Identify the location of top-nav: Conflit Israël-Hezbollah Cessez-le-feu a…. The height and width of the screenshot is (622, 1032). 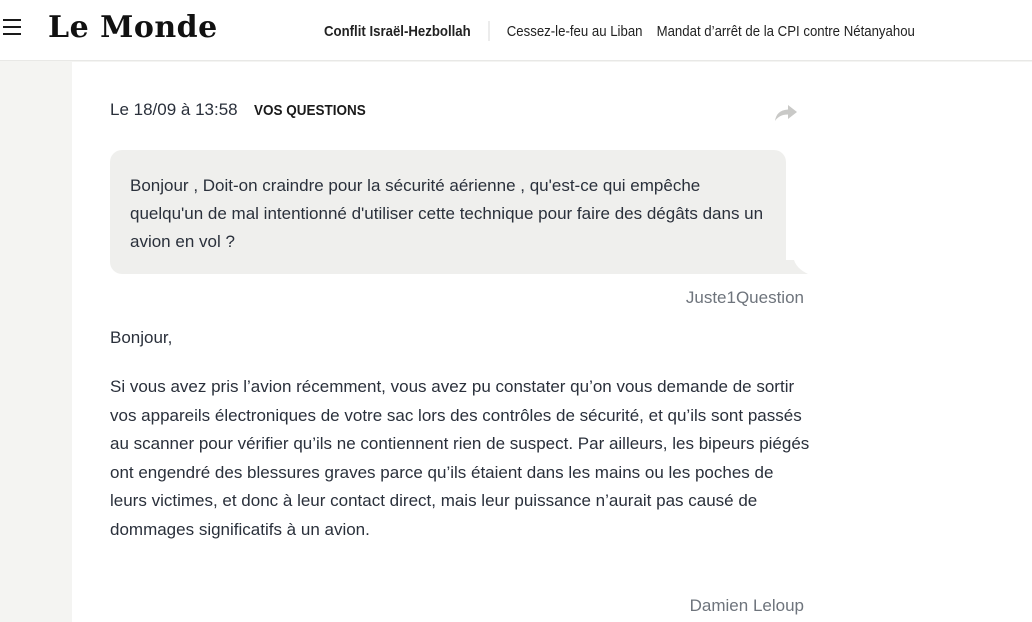
(635, 31).